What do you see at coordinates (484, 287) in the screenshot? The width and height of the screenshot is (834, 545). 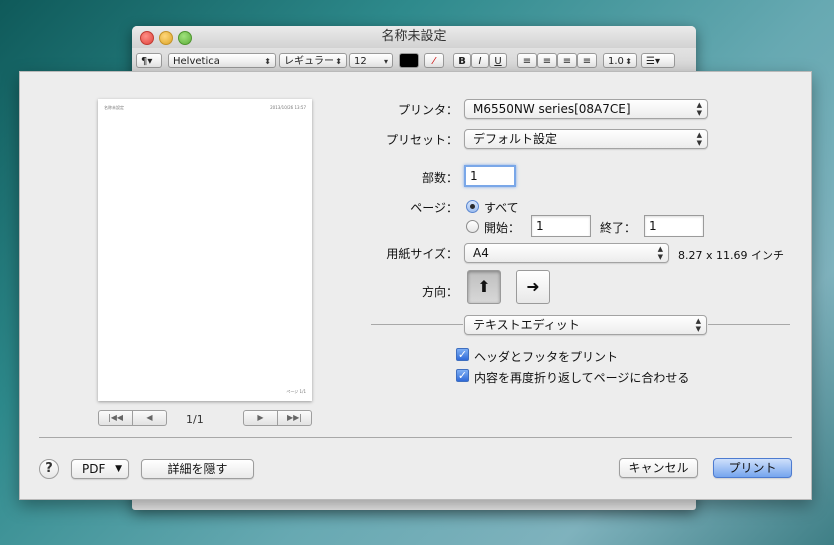 I see `portrait-orientation-icon: ⬆` at bounding box center [484, 287].